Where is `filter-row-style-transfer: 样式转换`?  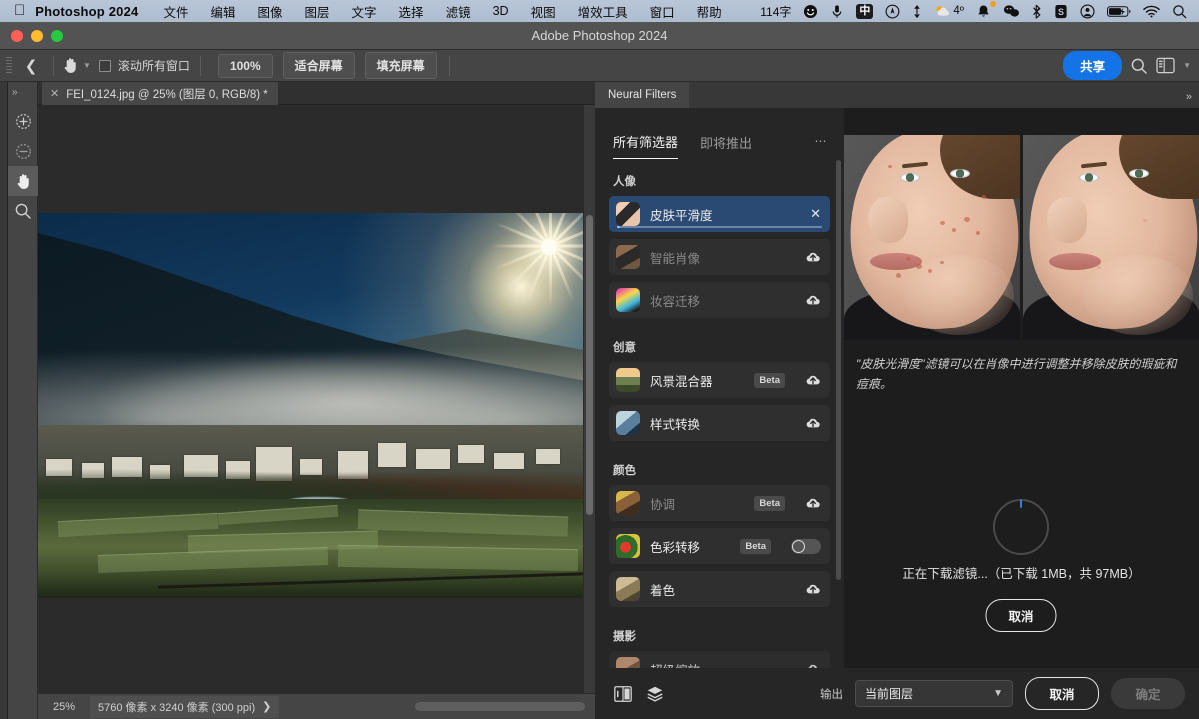
filter-row-style-transfer: 样式转换 is located at coordinates (719, 423).